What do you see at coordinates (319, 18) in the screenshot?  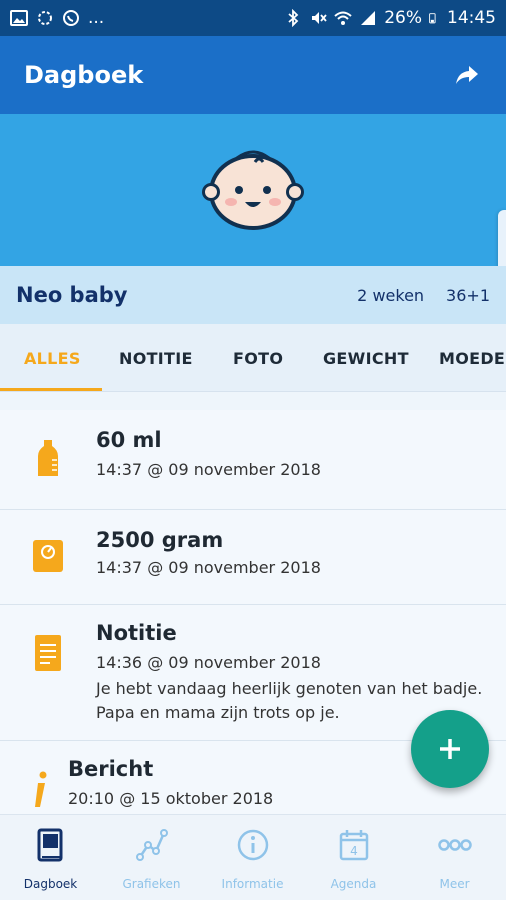 I see `mute-icon` at bounding box center [319, 18].